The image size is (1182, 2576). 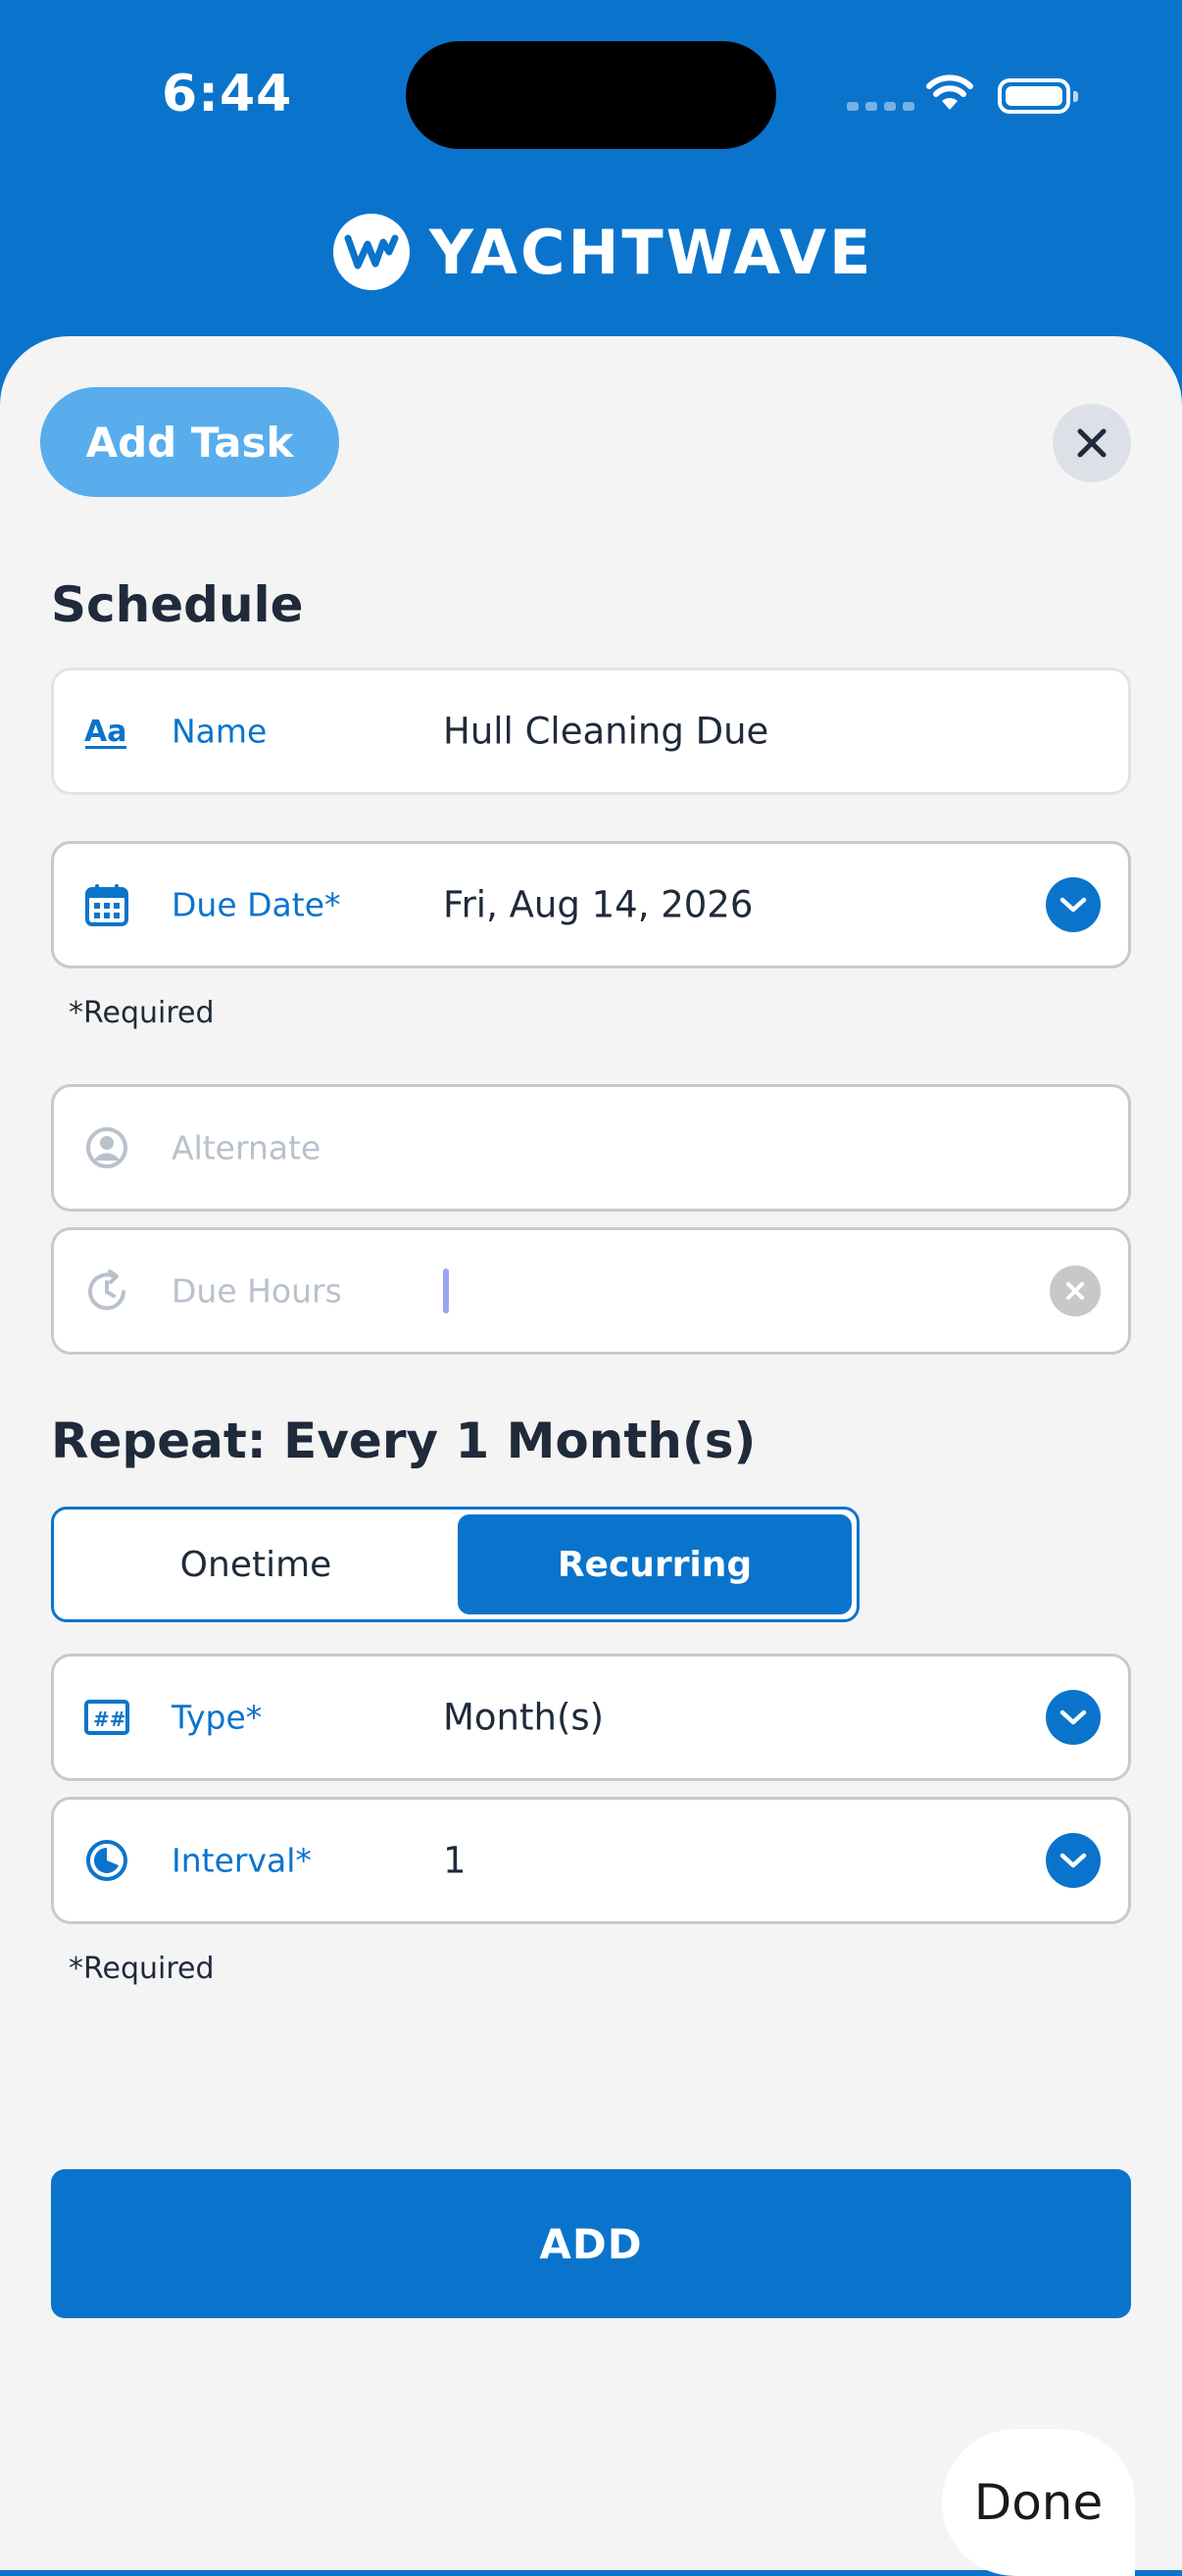 What do you see at coordinates (455, 1564) in the screenshot?
I see `repeat-segmented-control: Onetime Recurring` at bounding box center [455, 1564].